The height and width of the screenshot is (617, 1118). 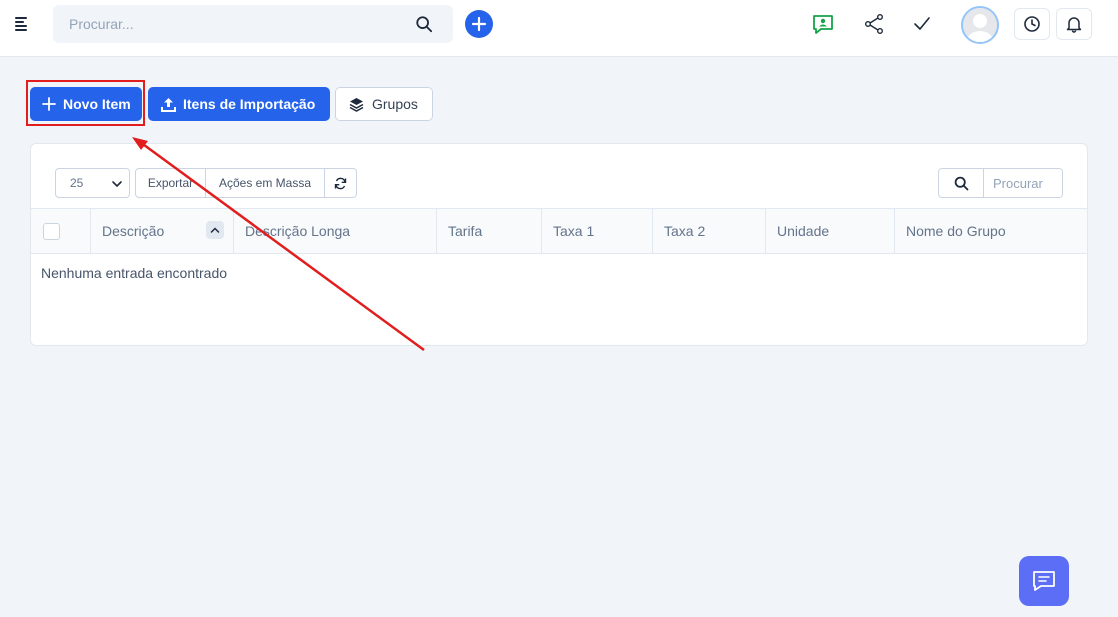 What do you see at coordinates (77, 183) in the screenshot?
I see `page-length-value: 25` at bounding box center [77, 183].